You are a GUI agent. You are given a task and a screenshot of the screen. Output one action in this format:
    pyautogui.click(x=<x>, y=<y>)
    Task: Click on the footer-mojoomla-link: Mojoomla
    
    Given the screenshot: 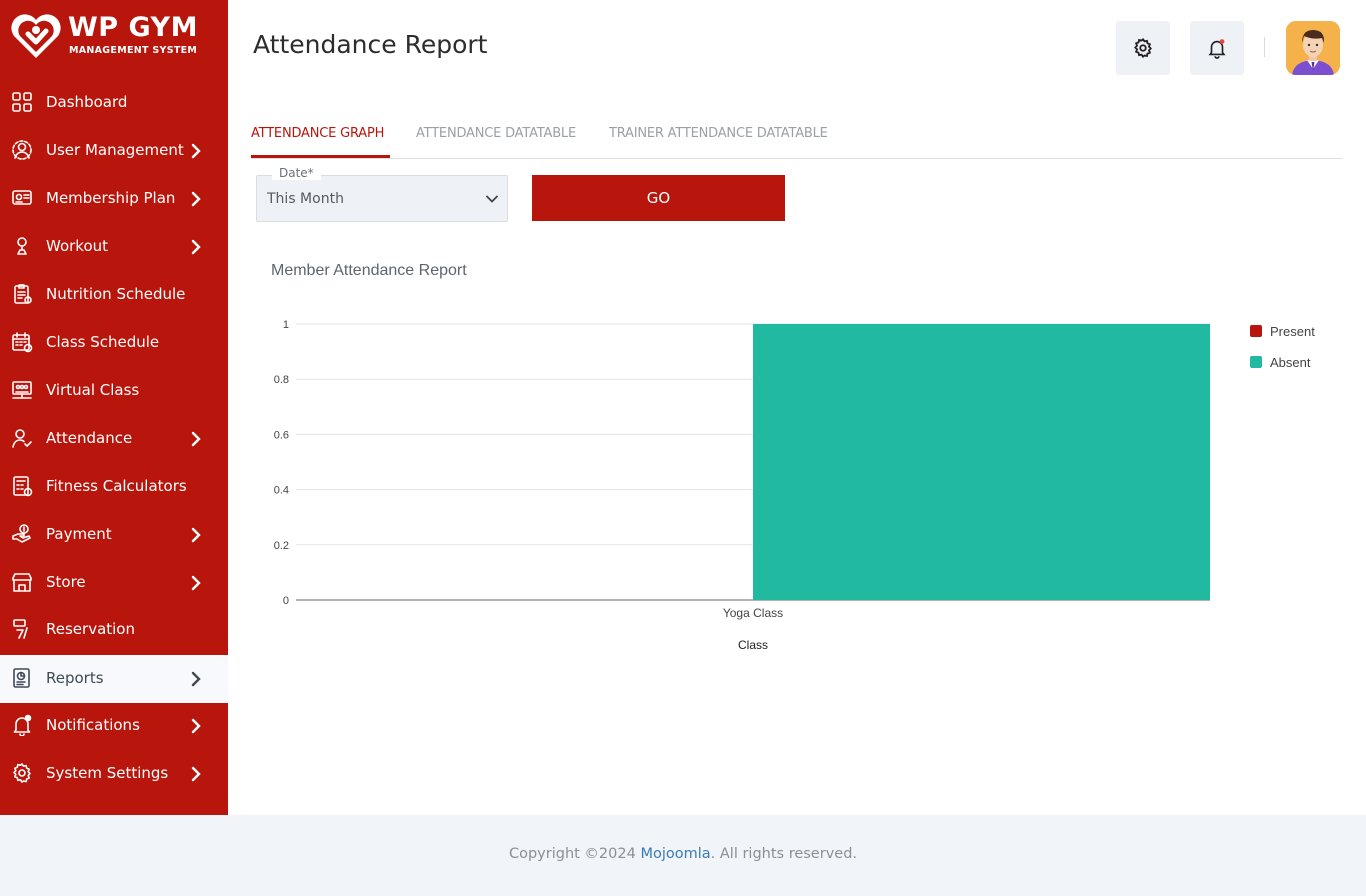 What is the action you would take?
    pyautogui.click(x=675, y=854)
    